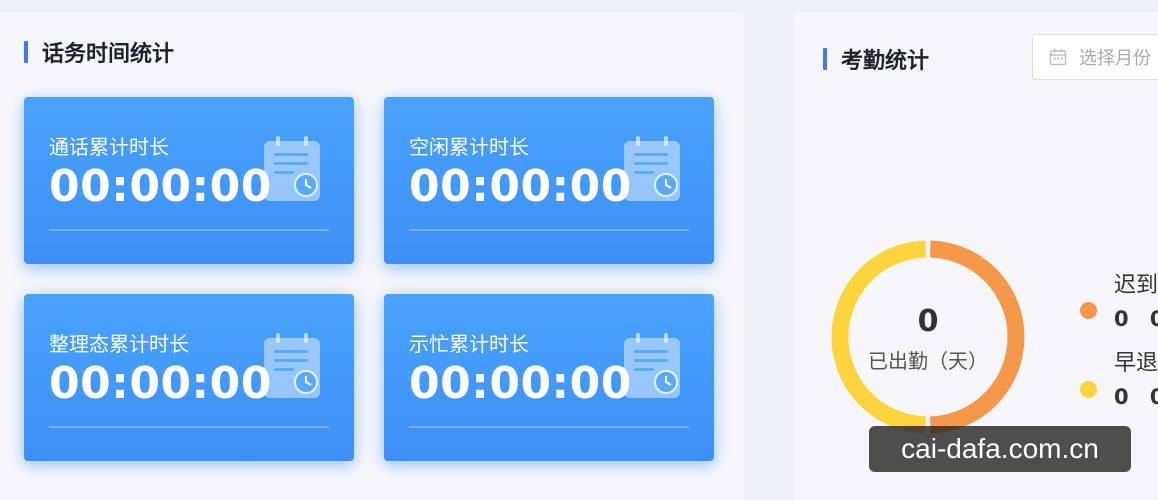  What do you see at coordinates (1058, 57) in the screenshot?
I see `calendar-icon` at bounding box center [1058, 57].